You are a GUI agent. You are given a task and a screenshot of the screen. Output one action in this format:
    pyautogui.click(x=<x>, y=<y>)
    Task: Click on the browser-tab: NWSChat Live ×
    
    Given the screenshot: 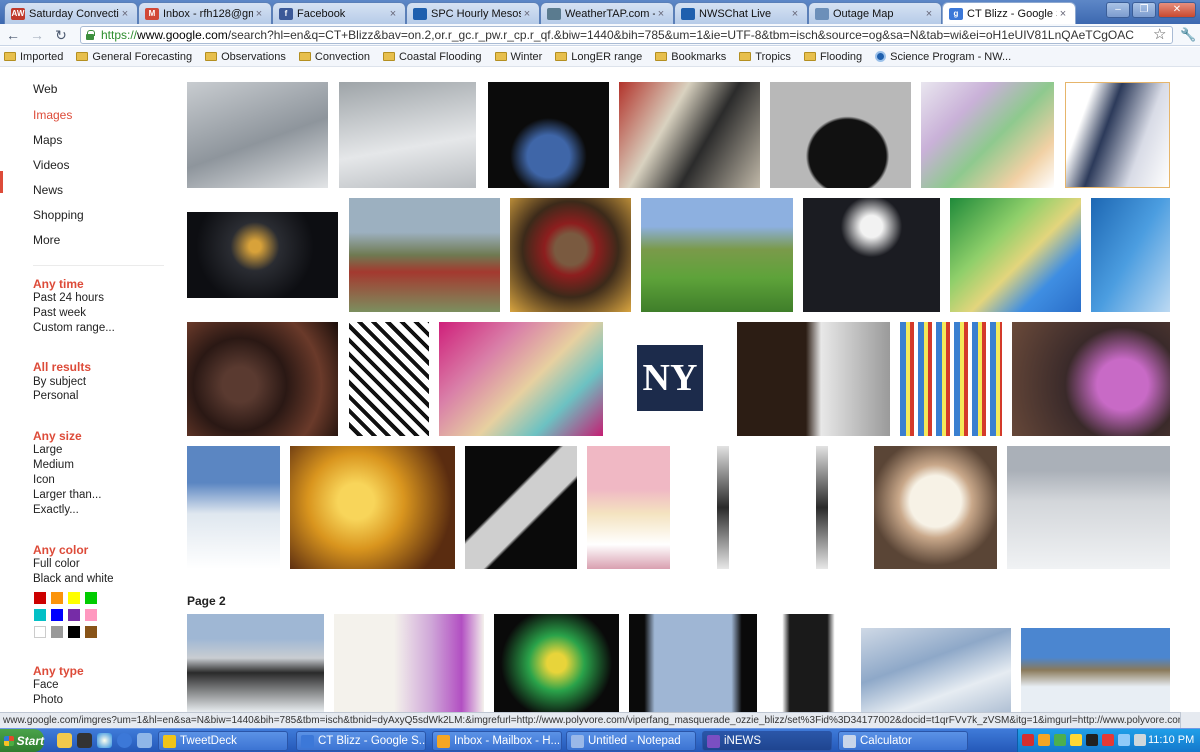 What is the action you would take?
    pyautogui.click(x=741, y=13)
    